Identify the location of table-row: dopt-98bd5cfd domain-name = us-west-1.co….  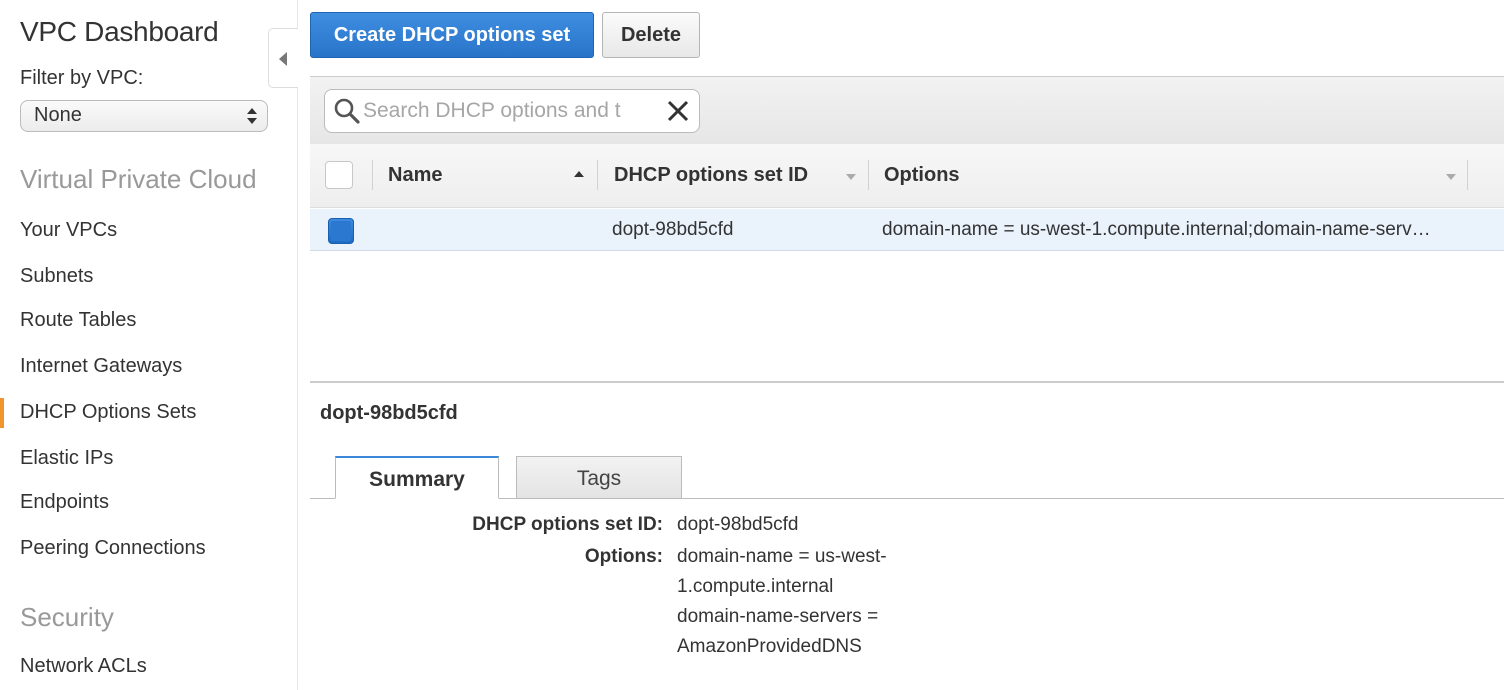
(907, 230).